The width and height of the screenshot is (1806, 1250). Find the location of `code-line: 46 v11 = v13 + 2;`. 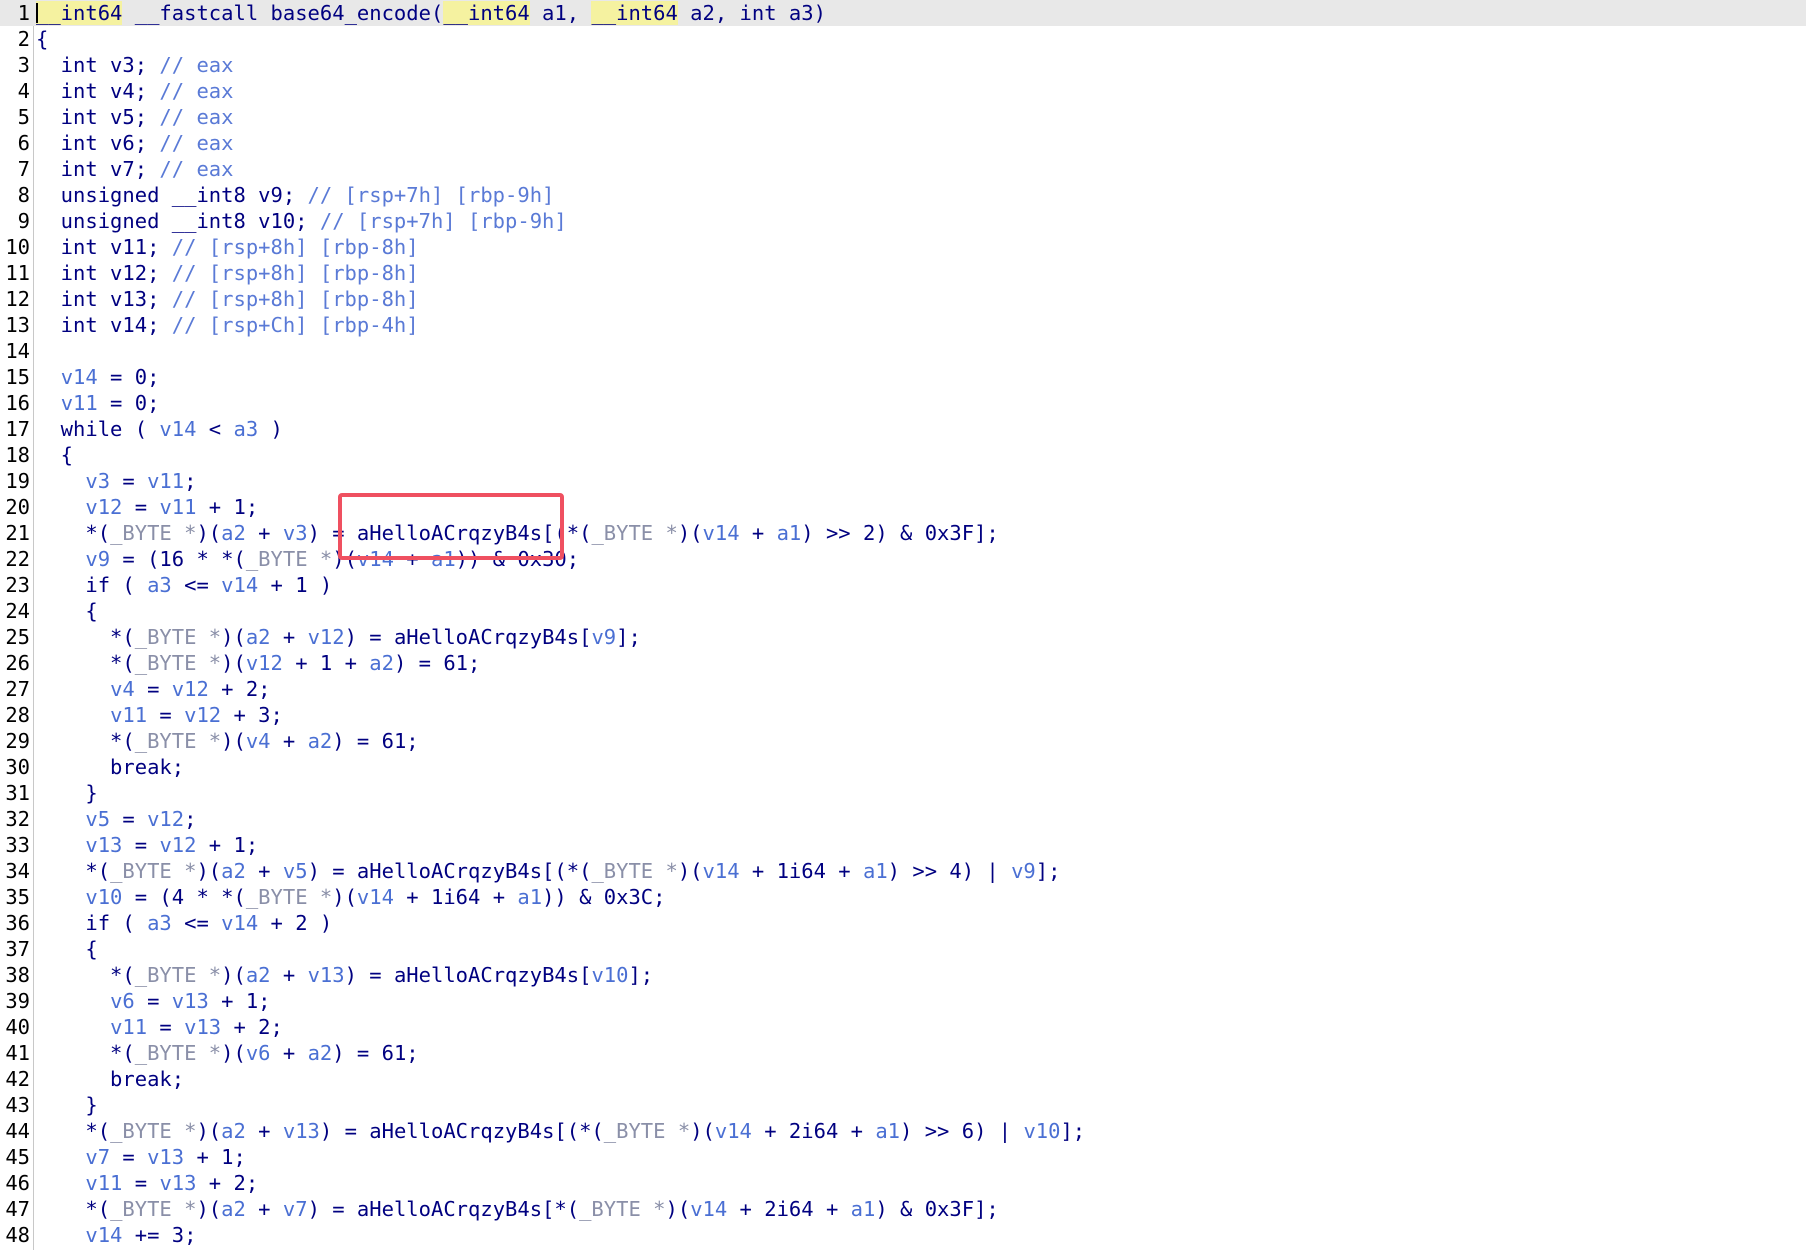

code-line: 46 v11 = v13 + 2; is located at coordinates (903, 1183).